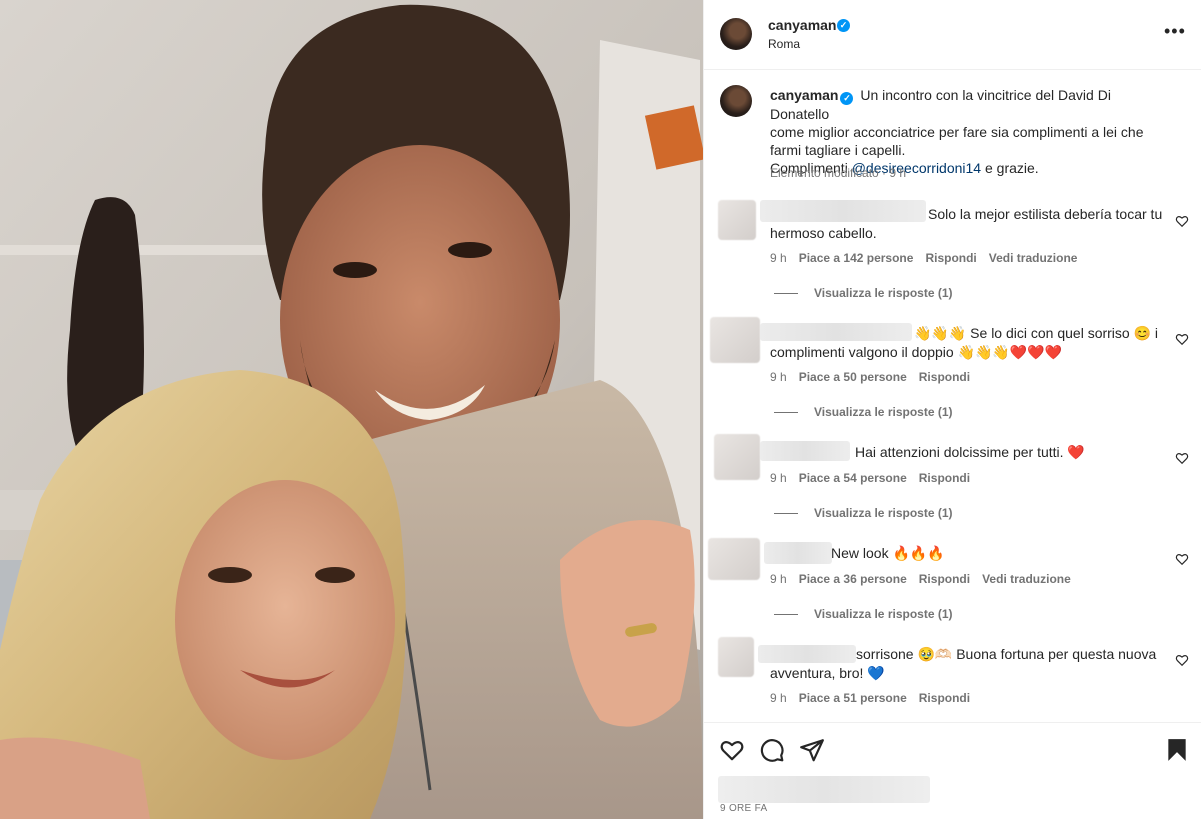  I want to click on post-time-ago: 9 ORE FA, so click(743, 808).